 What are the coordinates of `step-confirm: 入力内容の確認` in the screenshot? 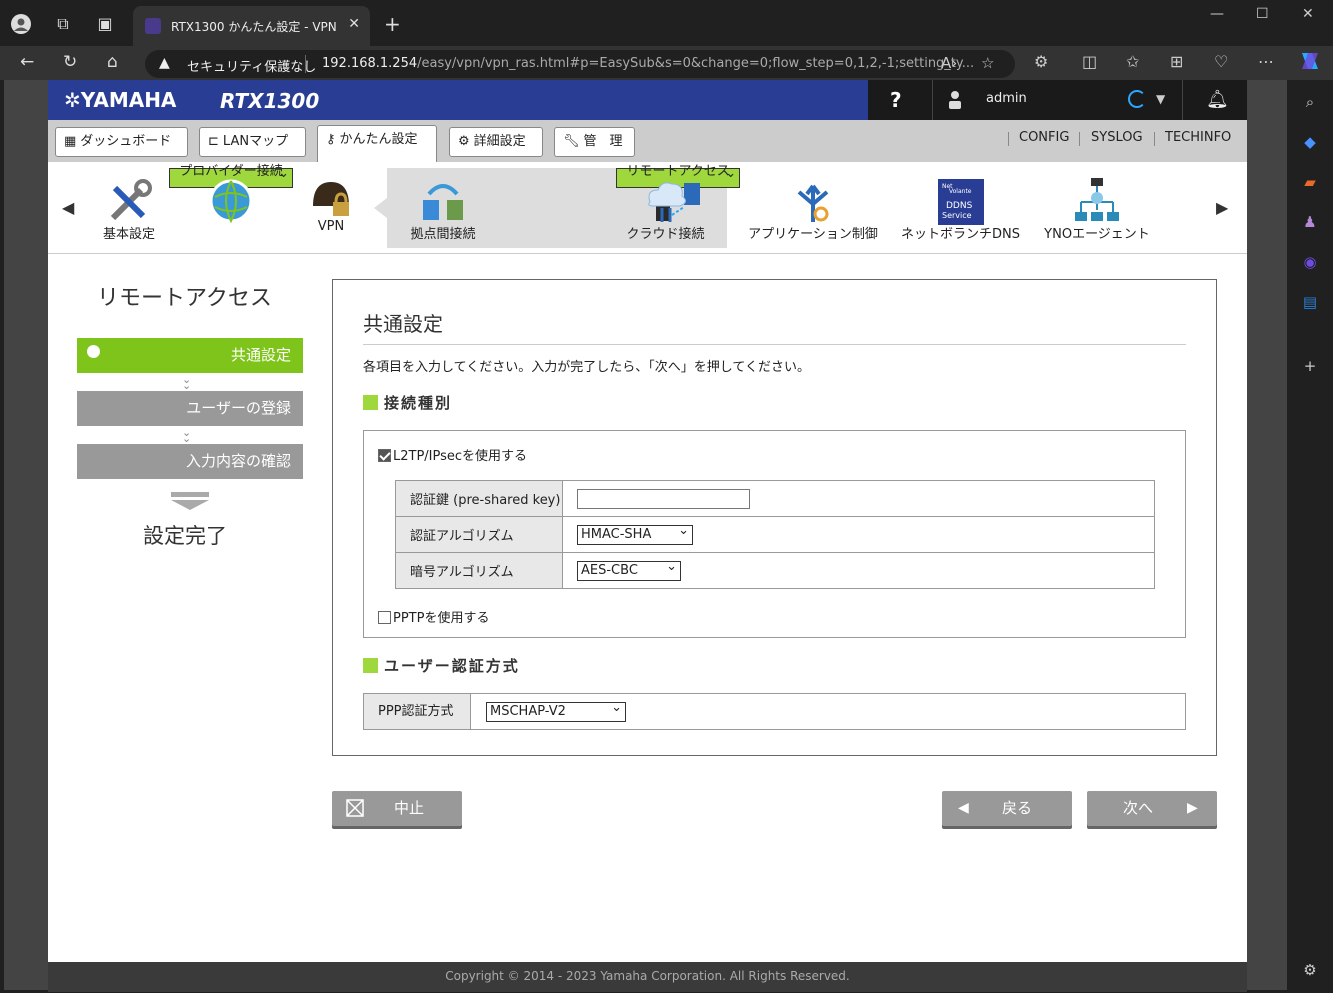 It's located at (190, 461).